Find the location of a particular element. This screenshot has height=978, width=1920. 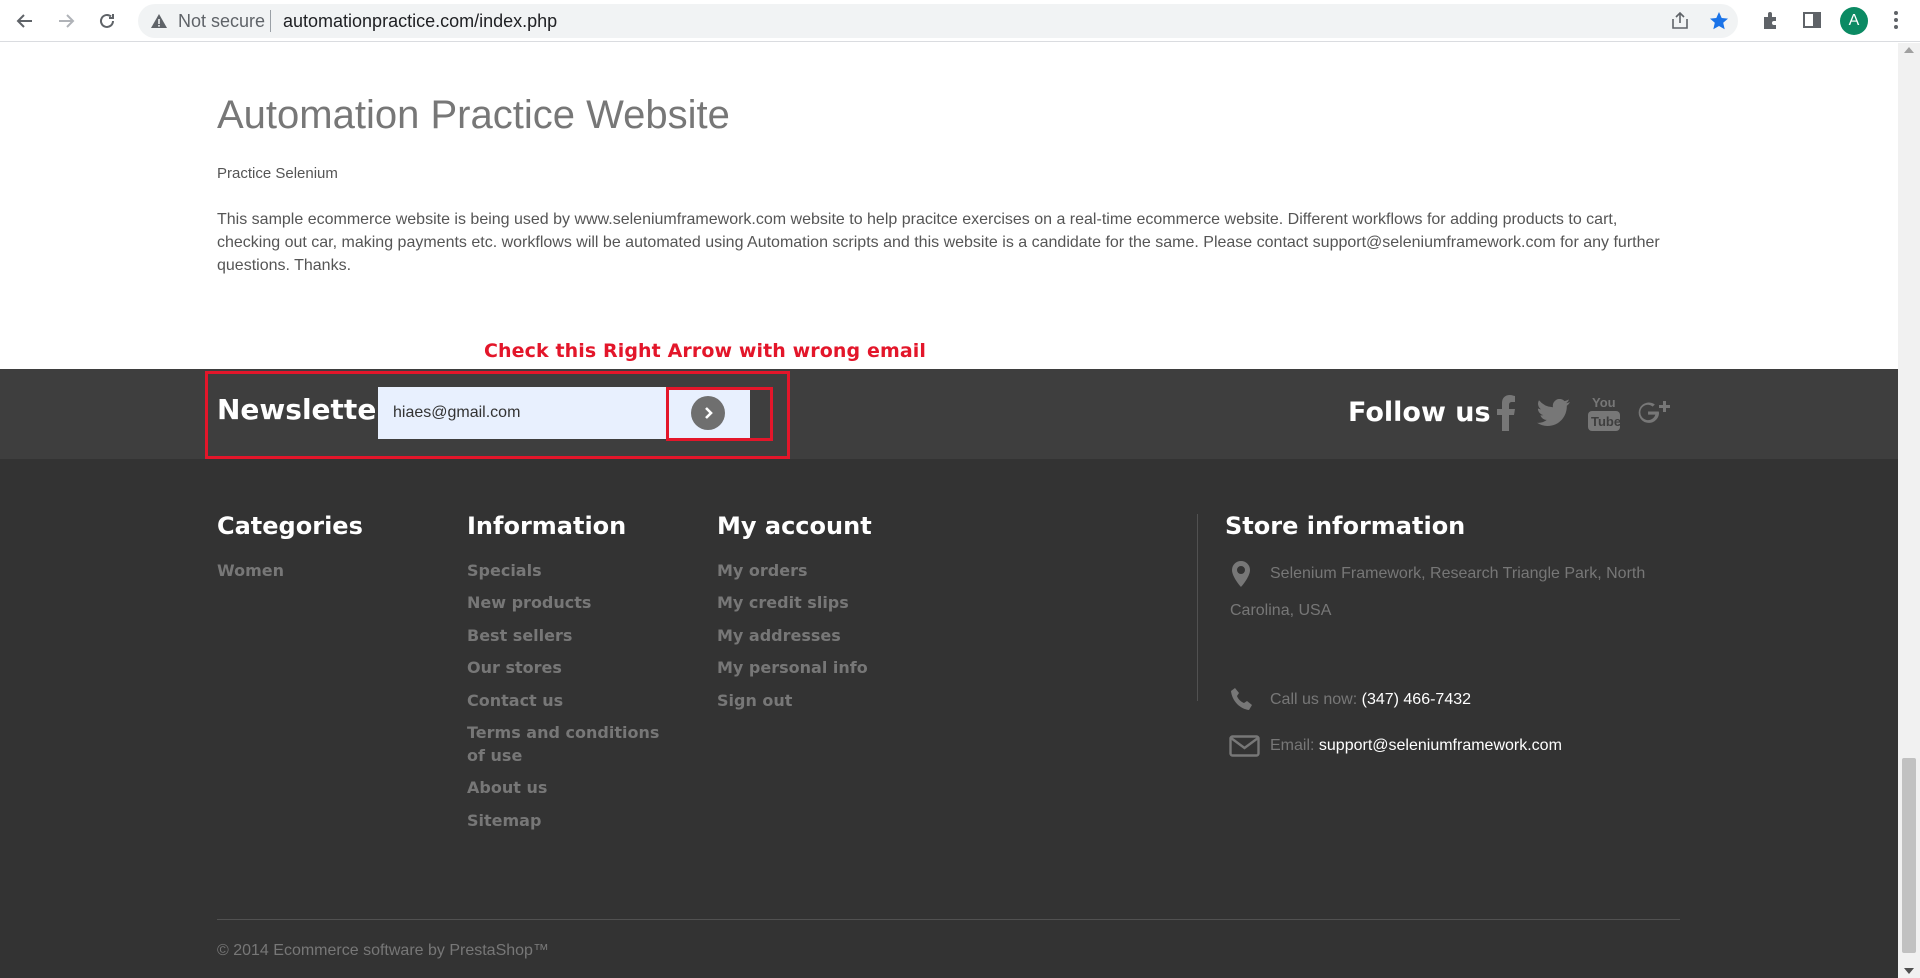

scroll-thumb is located at coordinates (1909, 855).